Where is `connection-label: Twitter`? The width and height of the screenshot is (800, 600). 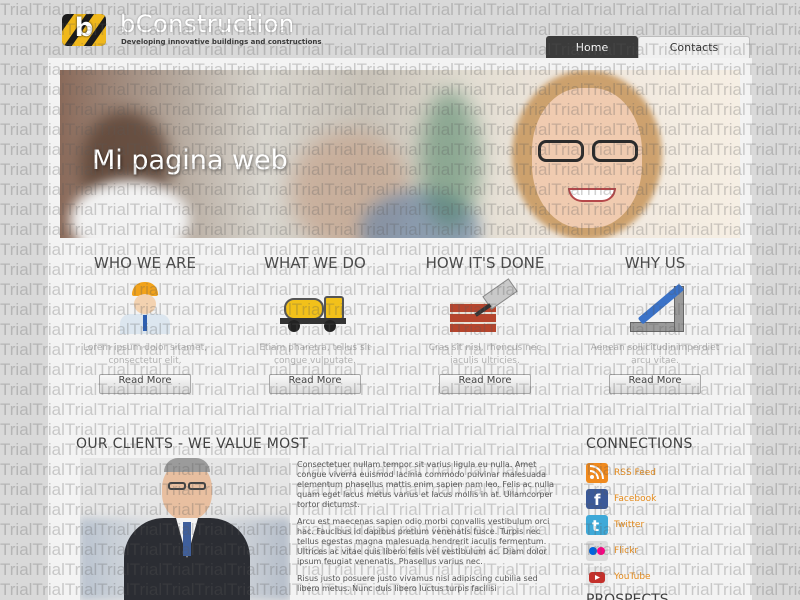
connection-label: Twitter is located at coordinates (629, 525).